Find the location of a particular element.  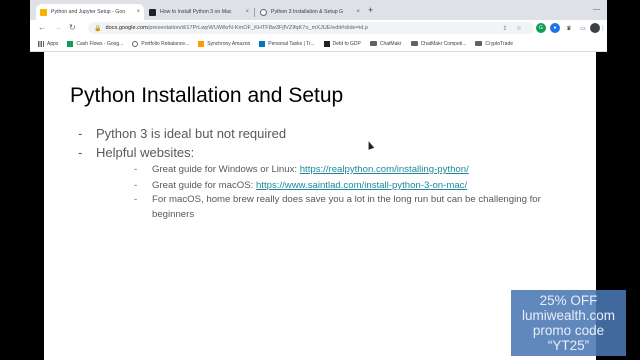

gear-icon is located at coordinates (135, 43).